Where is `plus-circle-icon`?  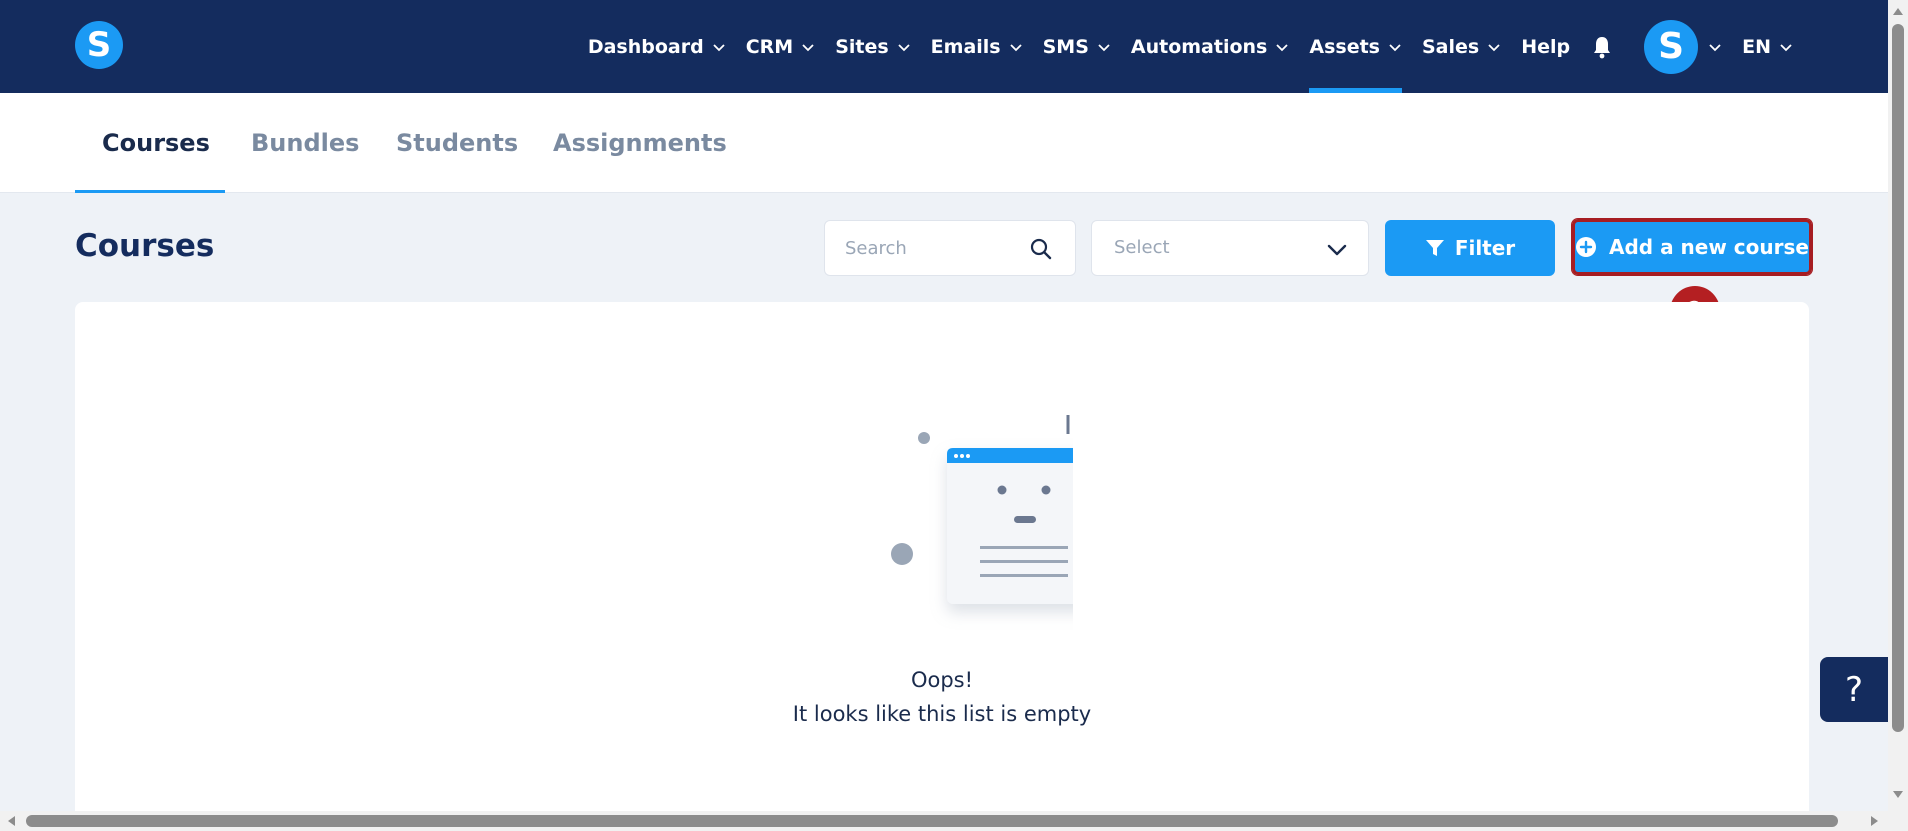
plus-circle-icon is located at coordinates (1586, 247).